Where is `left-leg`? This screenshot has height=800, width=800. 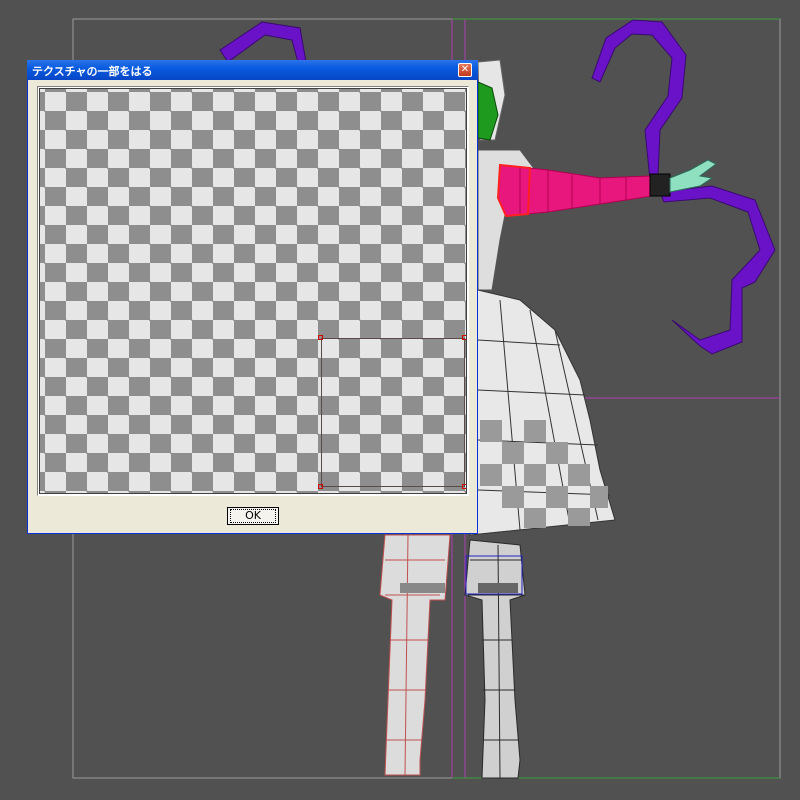
left-leg is located at coordinates (415, 655).